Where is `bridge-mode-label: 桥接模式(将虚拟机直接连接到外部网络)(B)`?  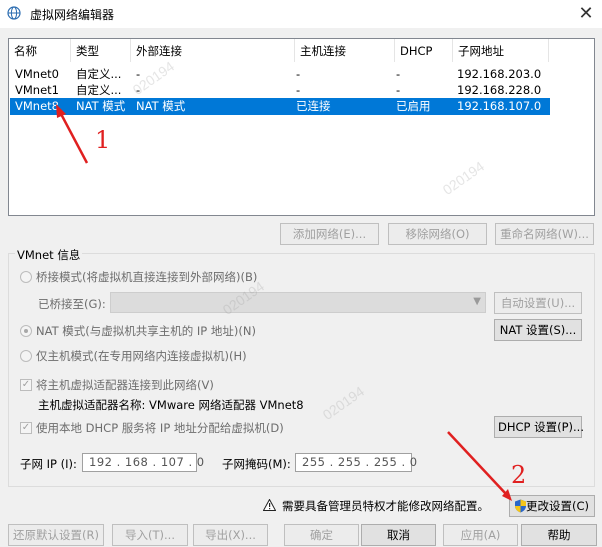 bridge-mode-label: 桥接模式(将虚拟机直接连接到外部网络)(B) is located at coordinates (147, 277).